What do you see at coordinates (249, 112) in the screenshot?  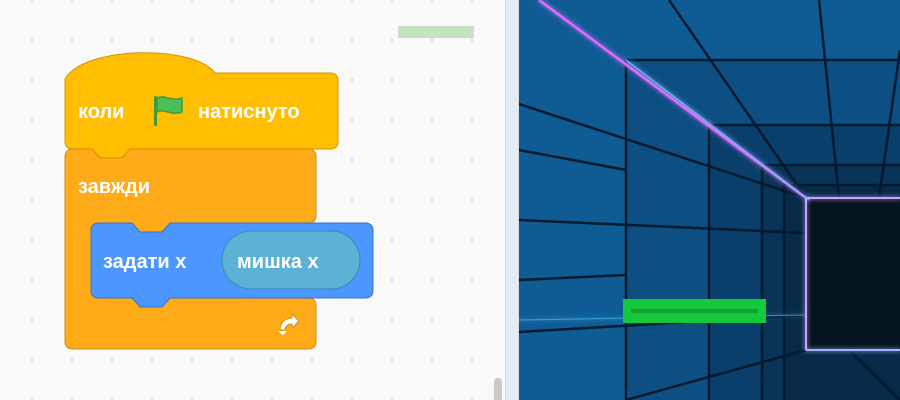 I see `hat-suffix-label: натиснуто` at bounding box center [249, 112].